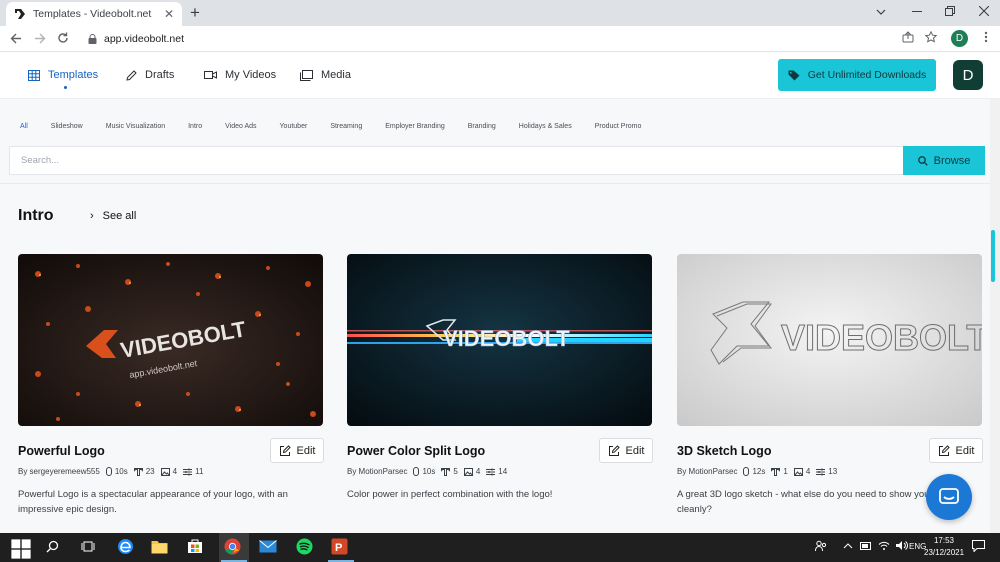 The width and height of the screenshot is (1000, 562). I want to click on nav-templates: Templates, so click(63, 75).